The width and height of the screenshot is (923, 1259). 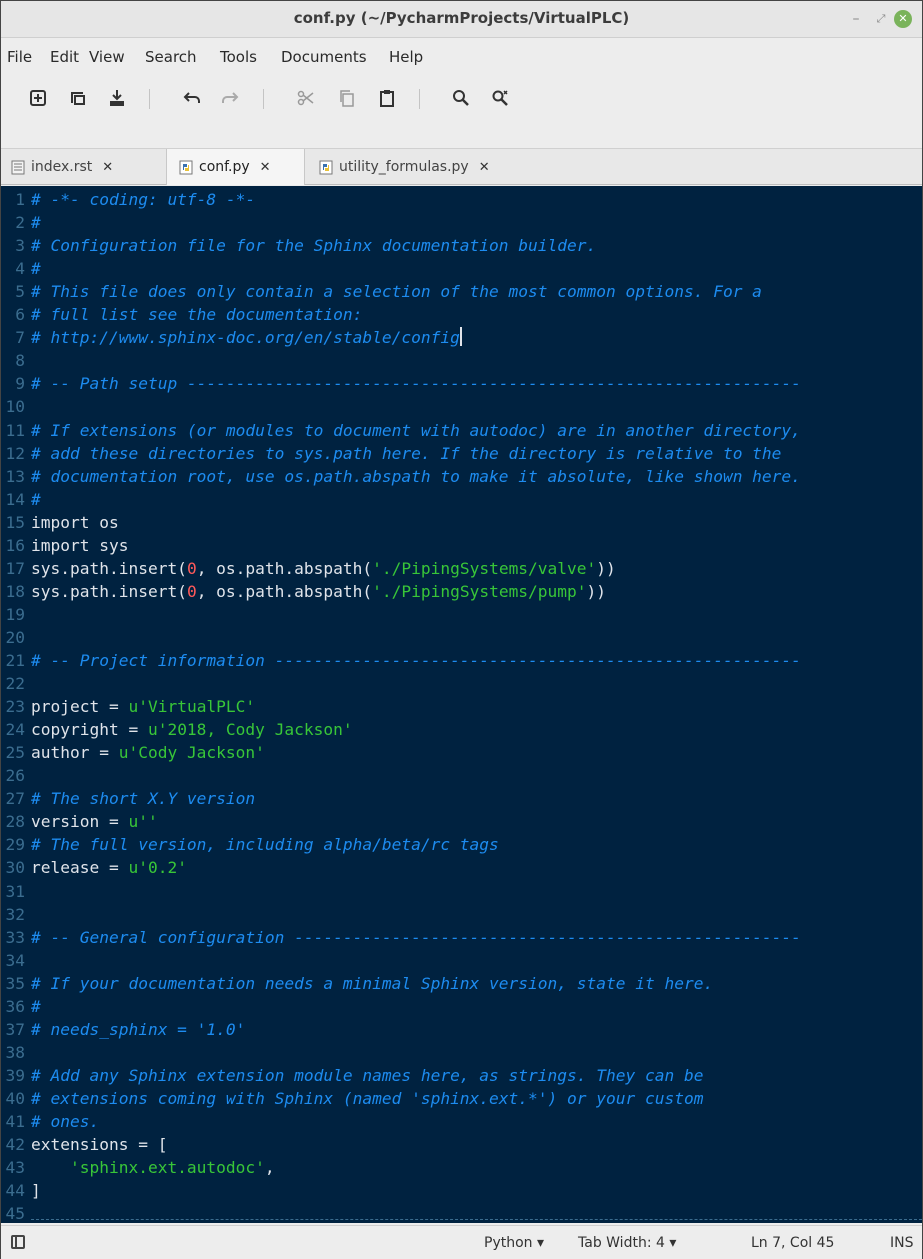 What do you see at coordinates (793, 1243) in the screenshot?
I see `cursor-position: Ln 7, Col 45` at bounding box center [793, 1243].